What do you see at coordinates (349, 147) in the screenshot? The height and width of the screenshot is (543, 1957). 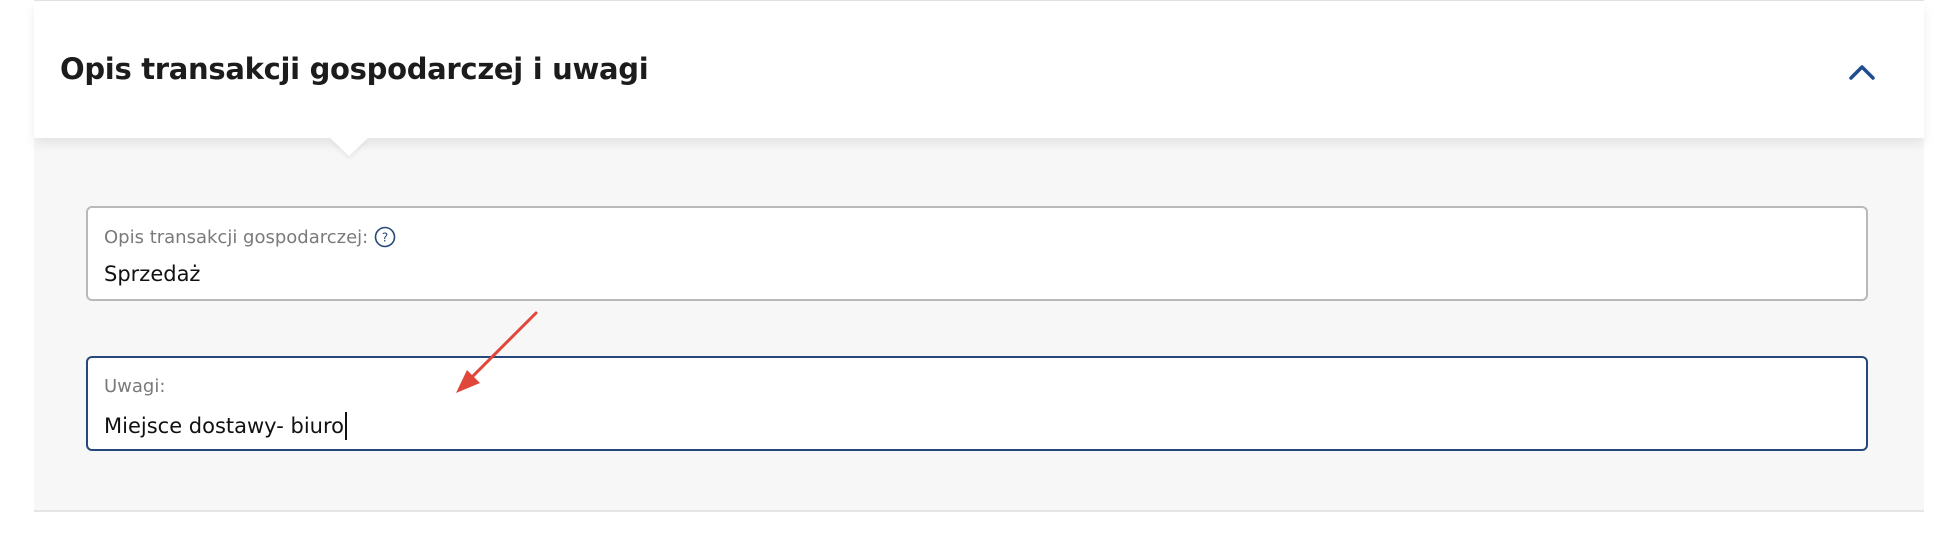 I see `header-pointer` at bounding box center [349, 147].